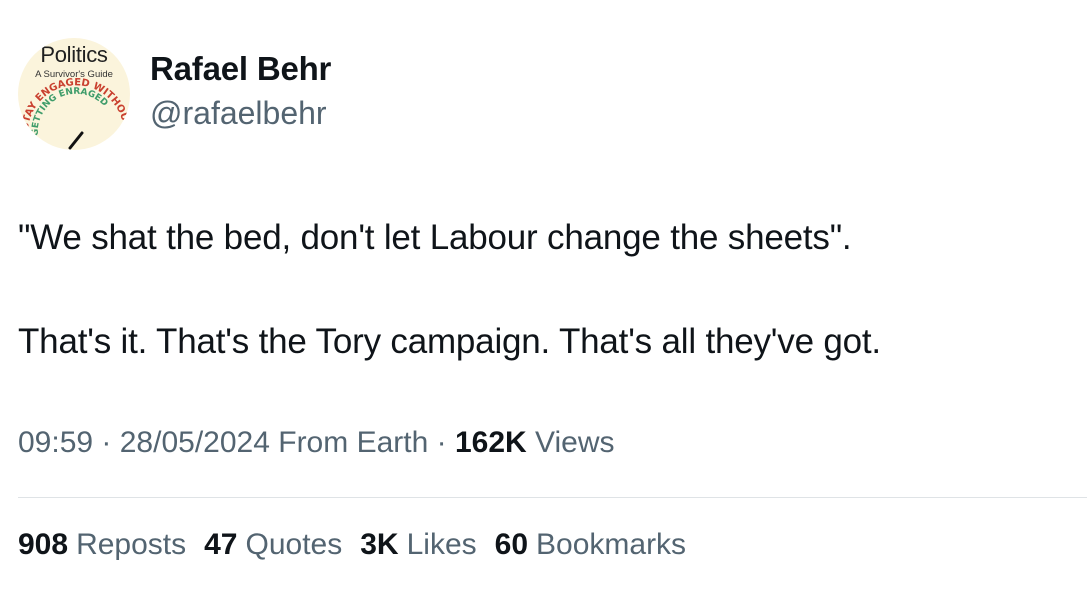 The width and height of the screenshot is (1087, 590). I want to click on likes-count: 3K, so click(379, 544).